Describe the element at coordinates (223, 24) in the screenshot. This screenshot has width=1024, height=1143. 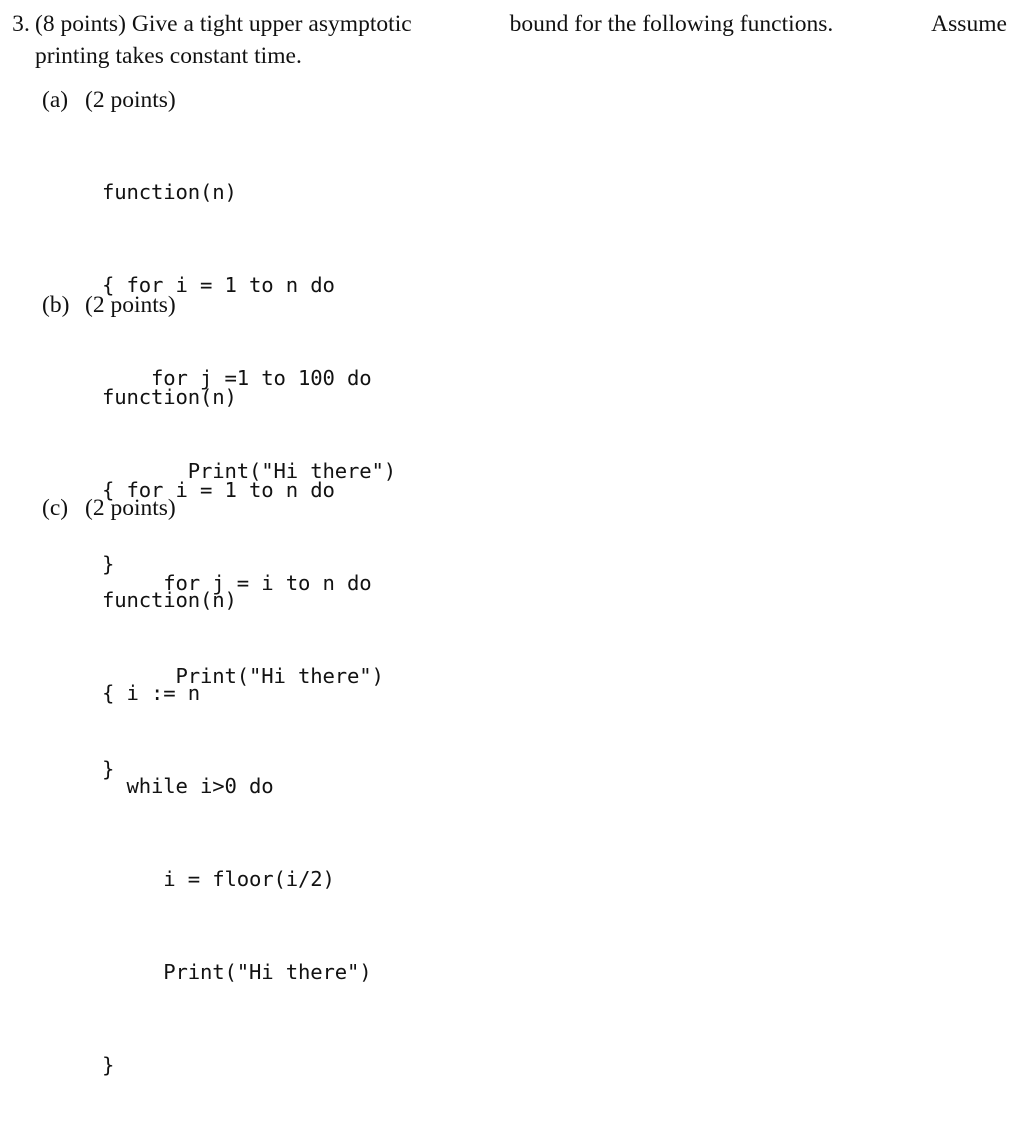
I see `question-line-1-left: (8 points) Give a tight upper asymptotic` at that location.